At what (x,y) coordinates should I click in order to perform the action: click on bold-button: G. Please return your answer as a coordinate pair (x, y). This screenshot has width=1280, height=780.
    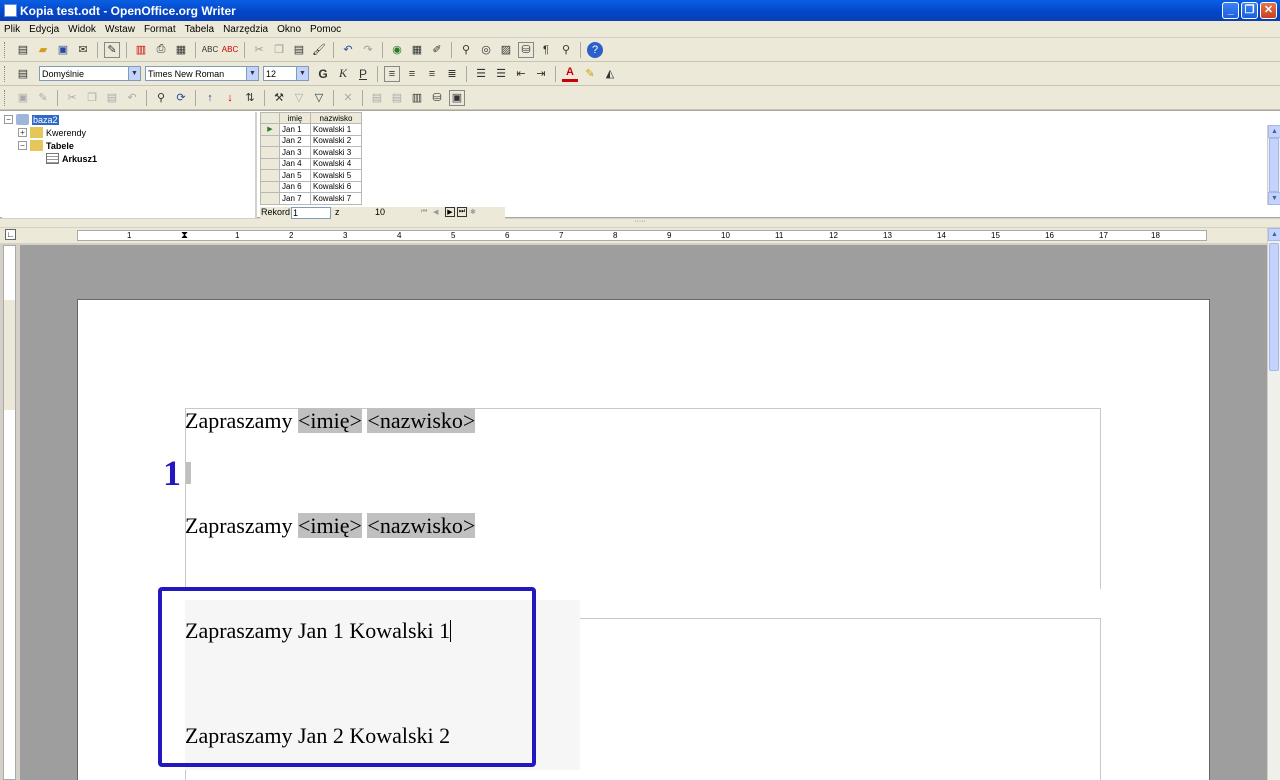
    Looking at the image, I should click on (323, 74).